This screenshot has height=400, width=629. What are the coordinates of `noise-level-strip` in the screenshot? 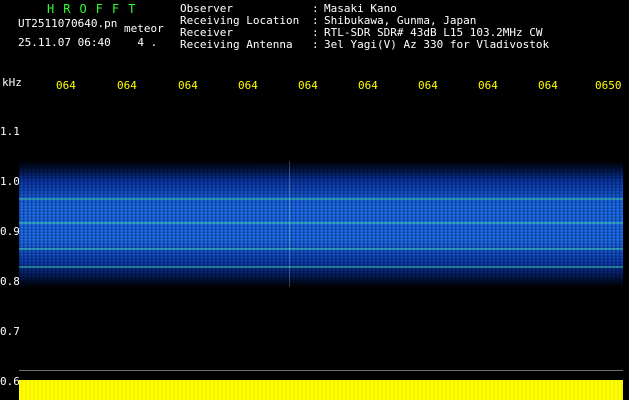 It's located at (321, 390).